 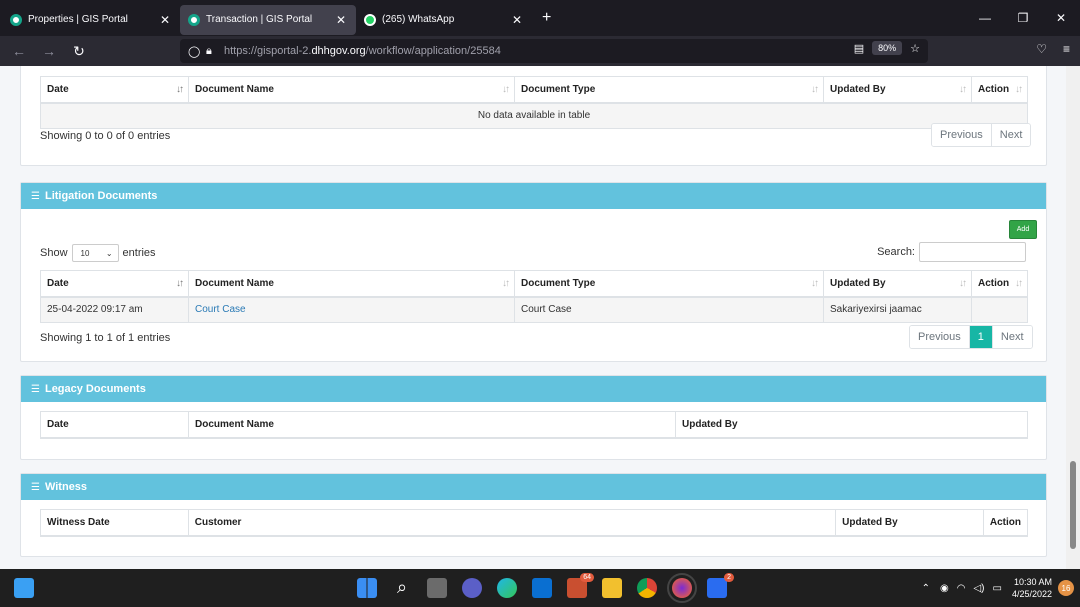 What do you see at coordinates (647, 588) in the screenshot?
I see `chrome-icon` at bounding box center [647, 588].